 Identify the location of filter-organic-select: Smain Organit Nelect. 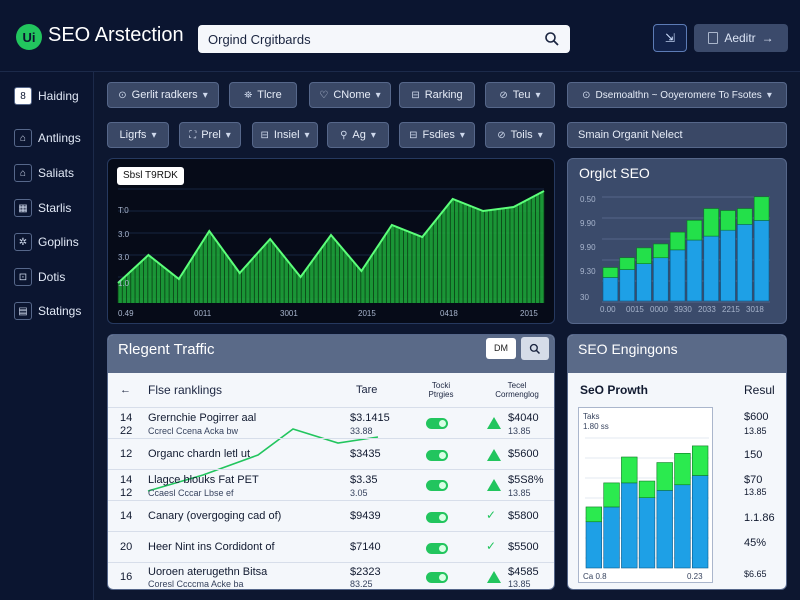
(677, 135).